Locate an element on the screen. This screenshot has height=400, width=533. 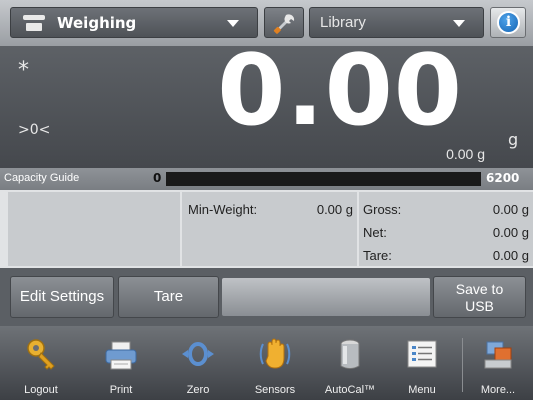
gross-label: Gross: is located at coordinates (382, 209).